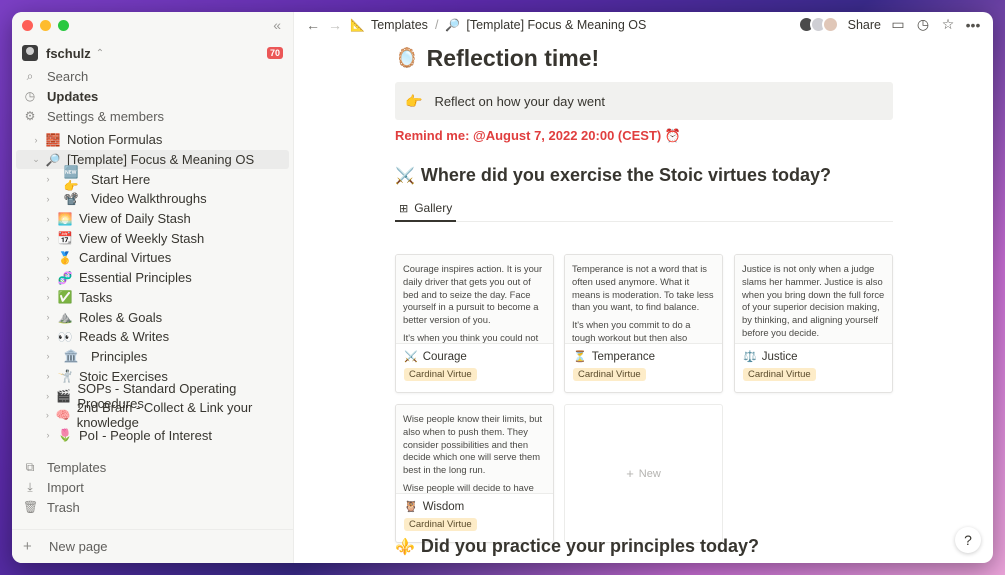 This screenshot has height=575, width=1005. What do you see at coordinates (779, 374) in the screenshot?
I see `status-badge: Cardinal Virtue` at bounding box center [779, 374].